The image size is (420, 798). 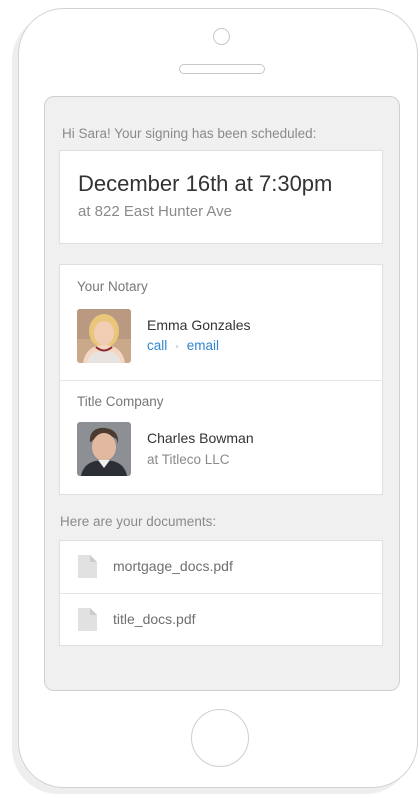 I want to click on document-name: mortgage_docs.pdf, so click(x=173, y=566).